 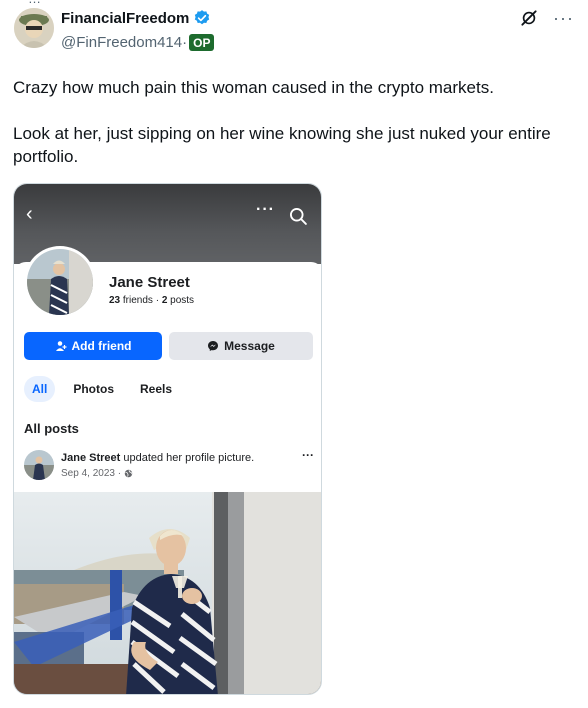 What do you see at coordinates (265, 209) in the screenshot?
I see `more-dots-icon: ···` at bounding box center [265, 209].